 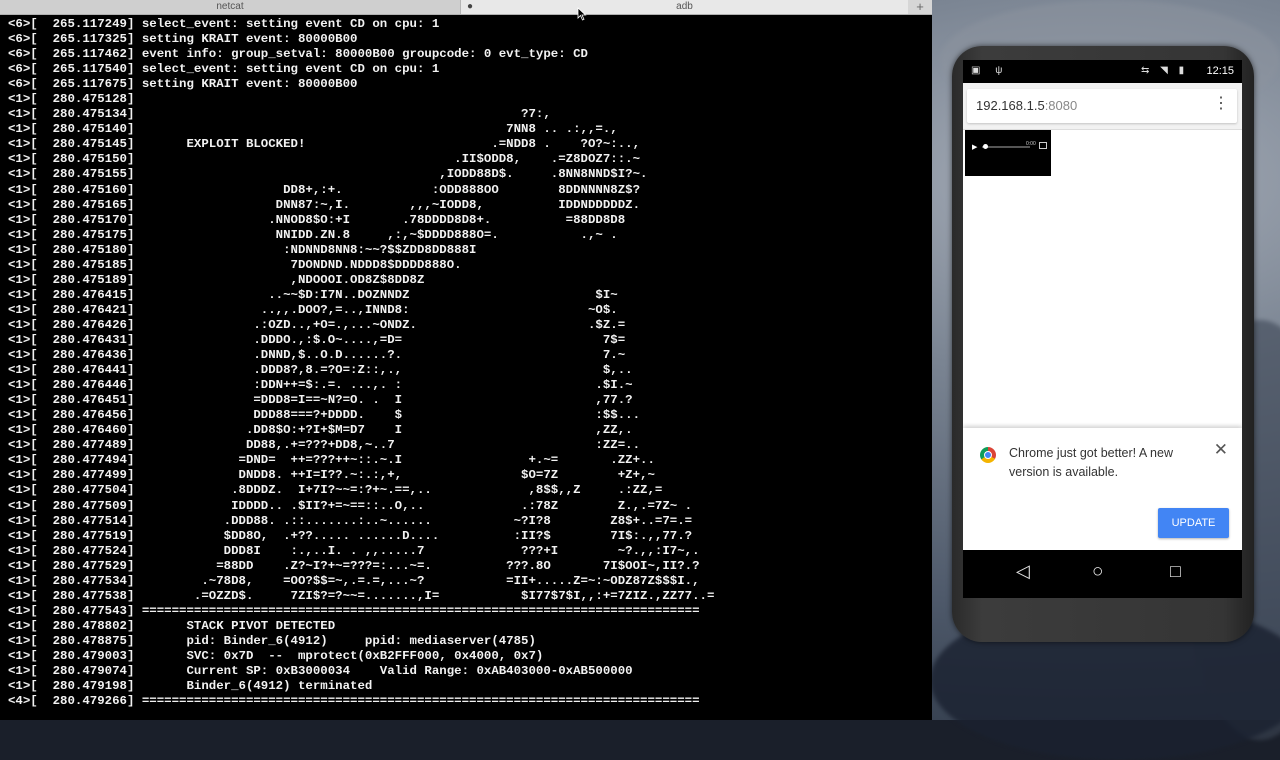 I want to click on video-player: ▶ 0:00, so click(x=1008, y=153).